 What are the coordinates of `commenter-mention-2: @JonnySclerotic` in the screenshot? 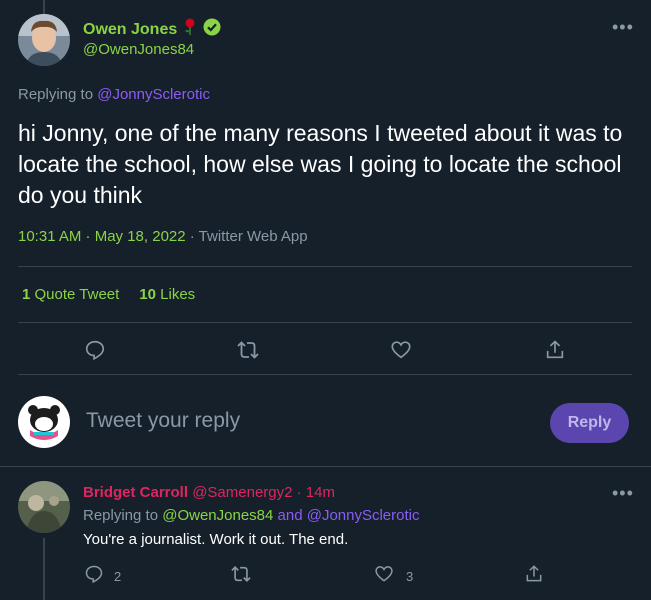 It's located at (363, 515).